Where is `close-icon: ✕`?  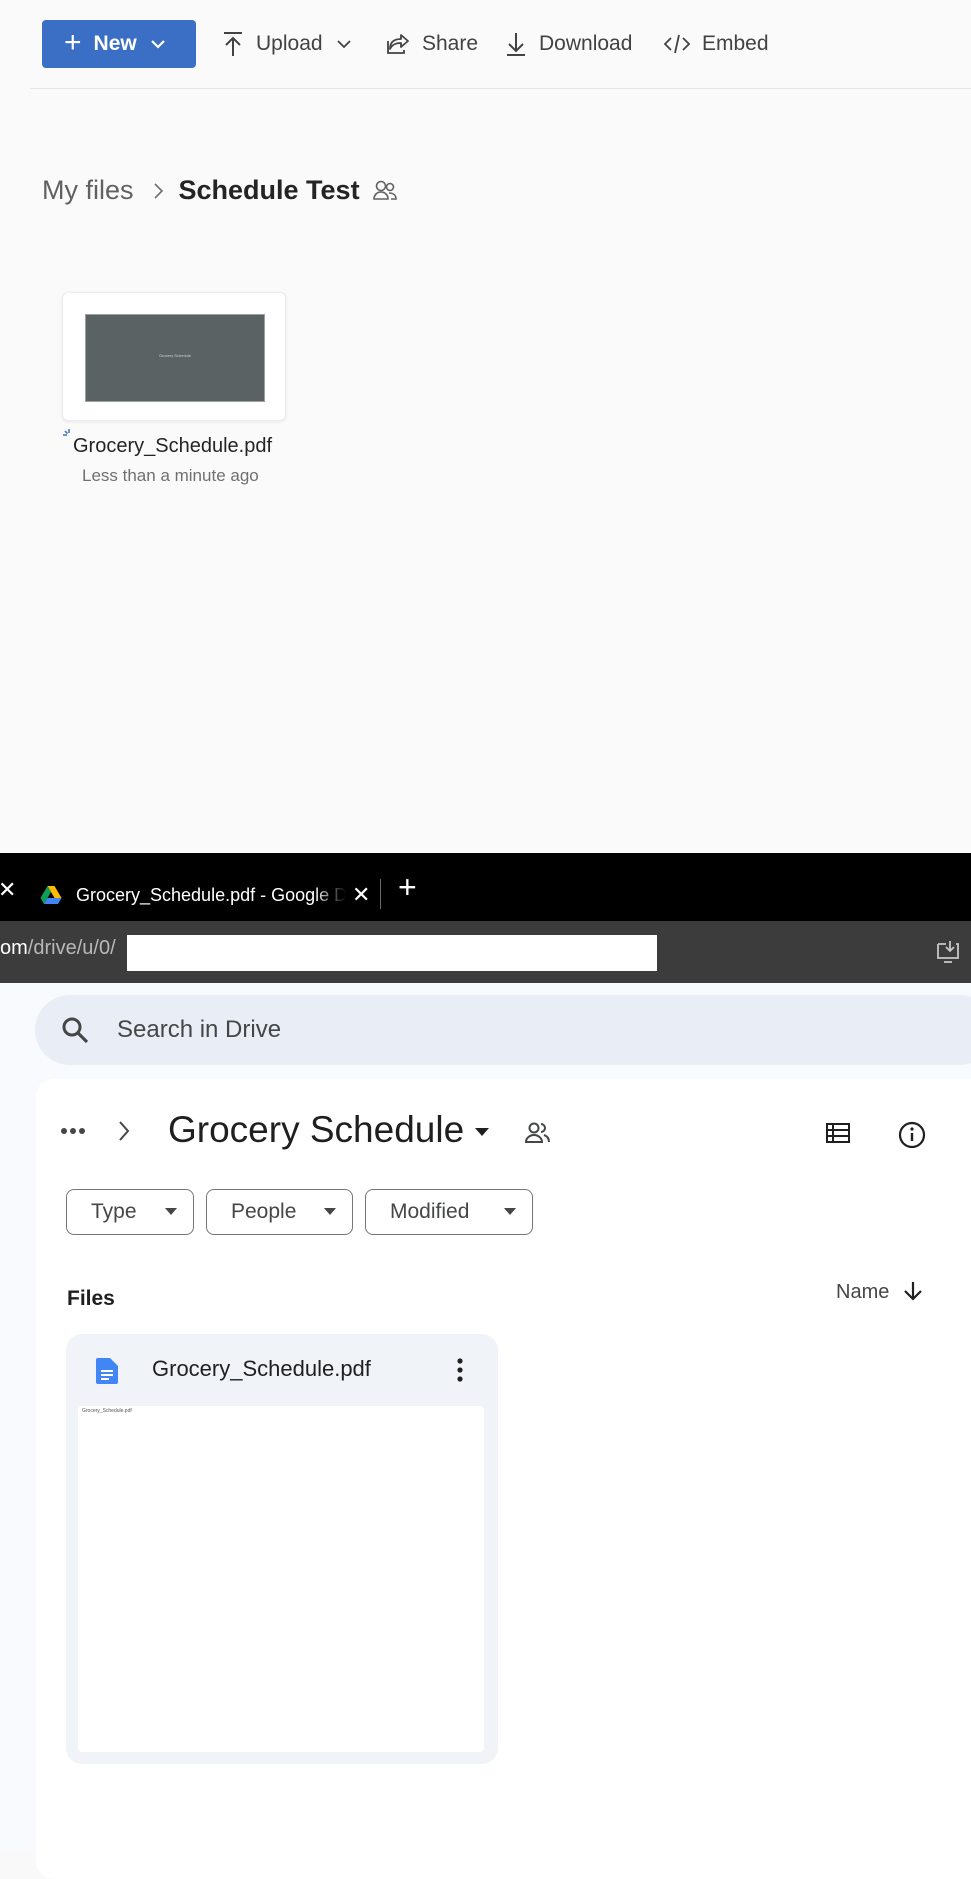
close-icon: ✕ is located at coordinates (8, 890).